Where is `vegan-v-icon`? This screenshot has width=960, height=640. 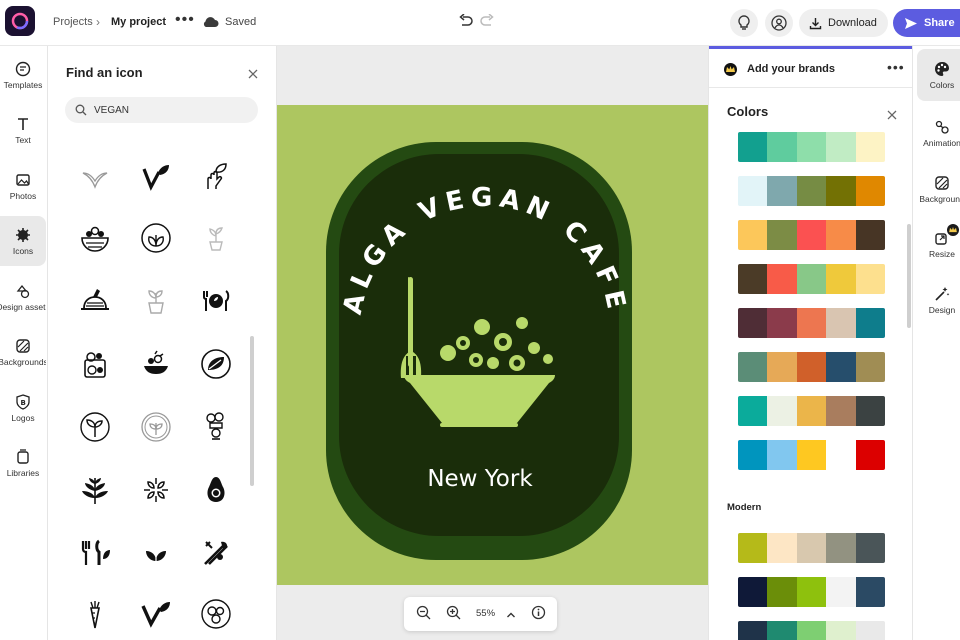 vegan-v-icon is located at coordinates (156, 614).